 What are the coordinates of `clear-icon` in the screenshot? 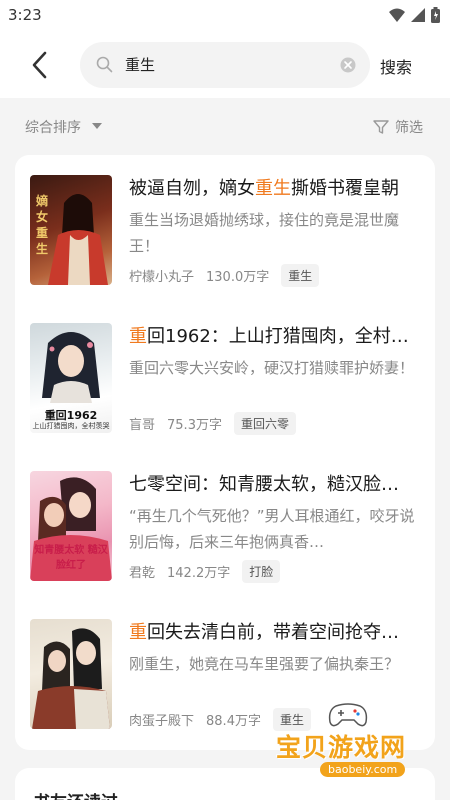 It's located at (348, 65).